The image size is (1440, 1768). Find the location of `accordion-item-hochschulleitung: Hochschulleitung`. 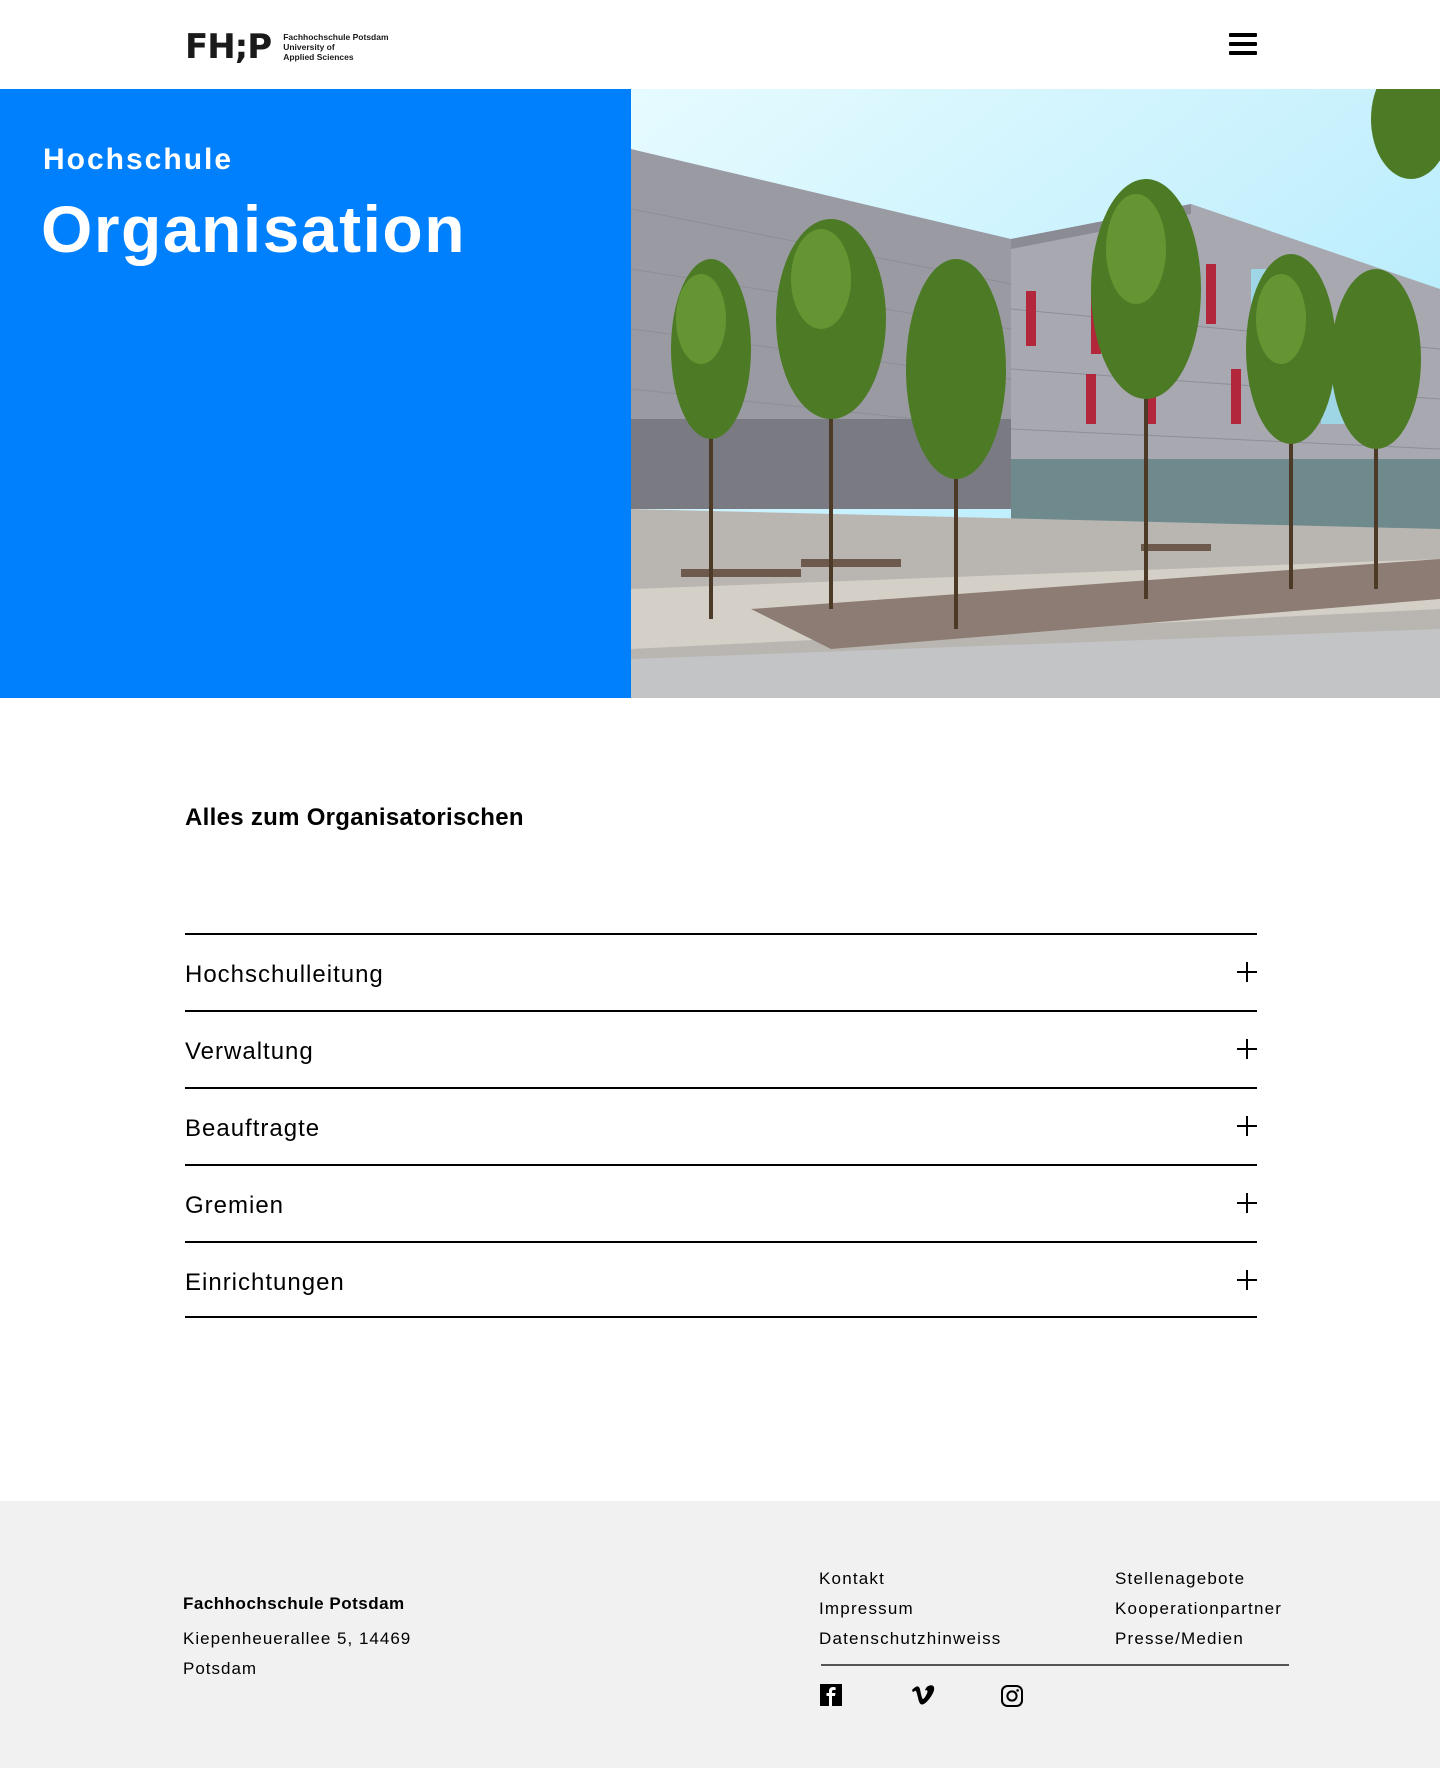

accordion-item-hochschulleitung: Hochschulleitung is located at coordinates (721, 971).